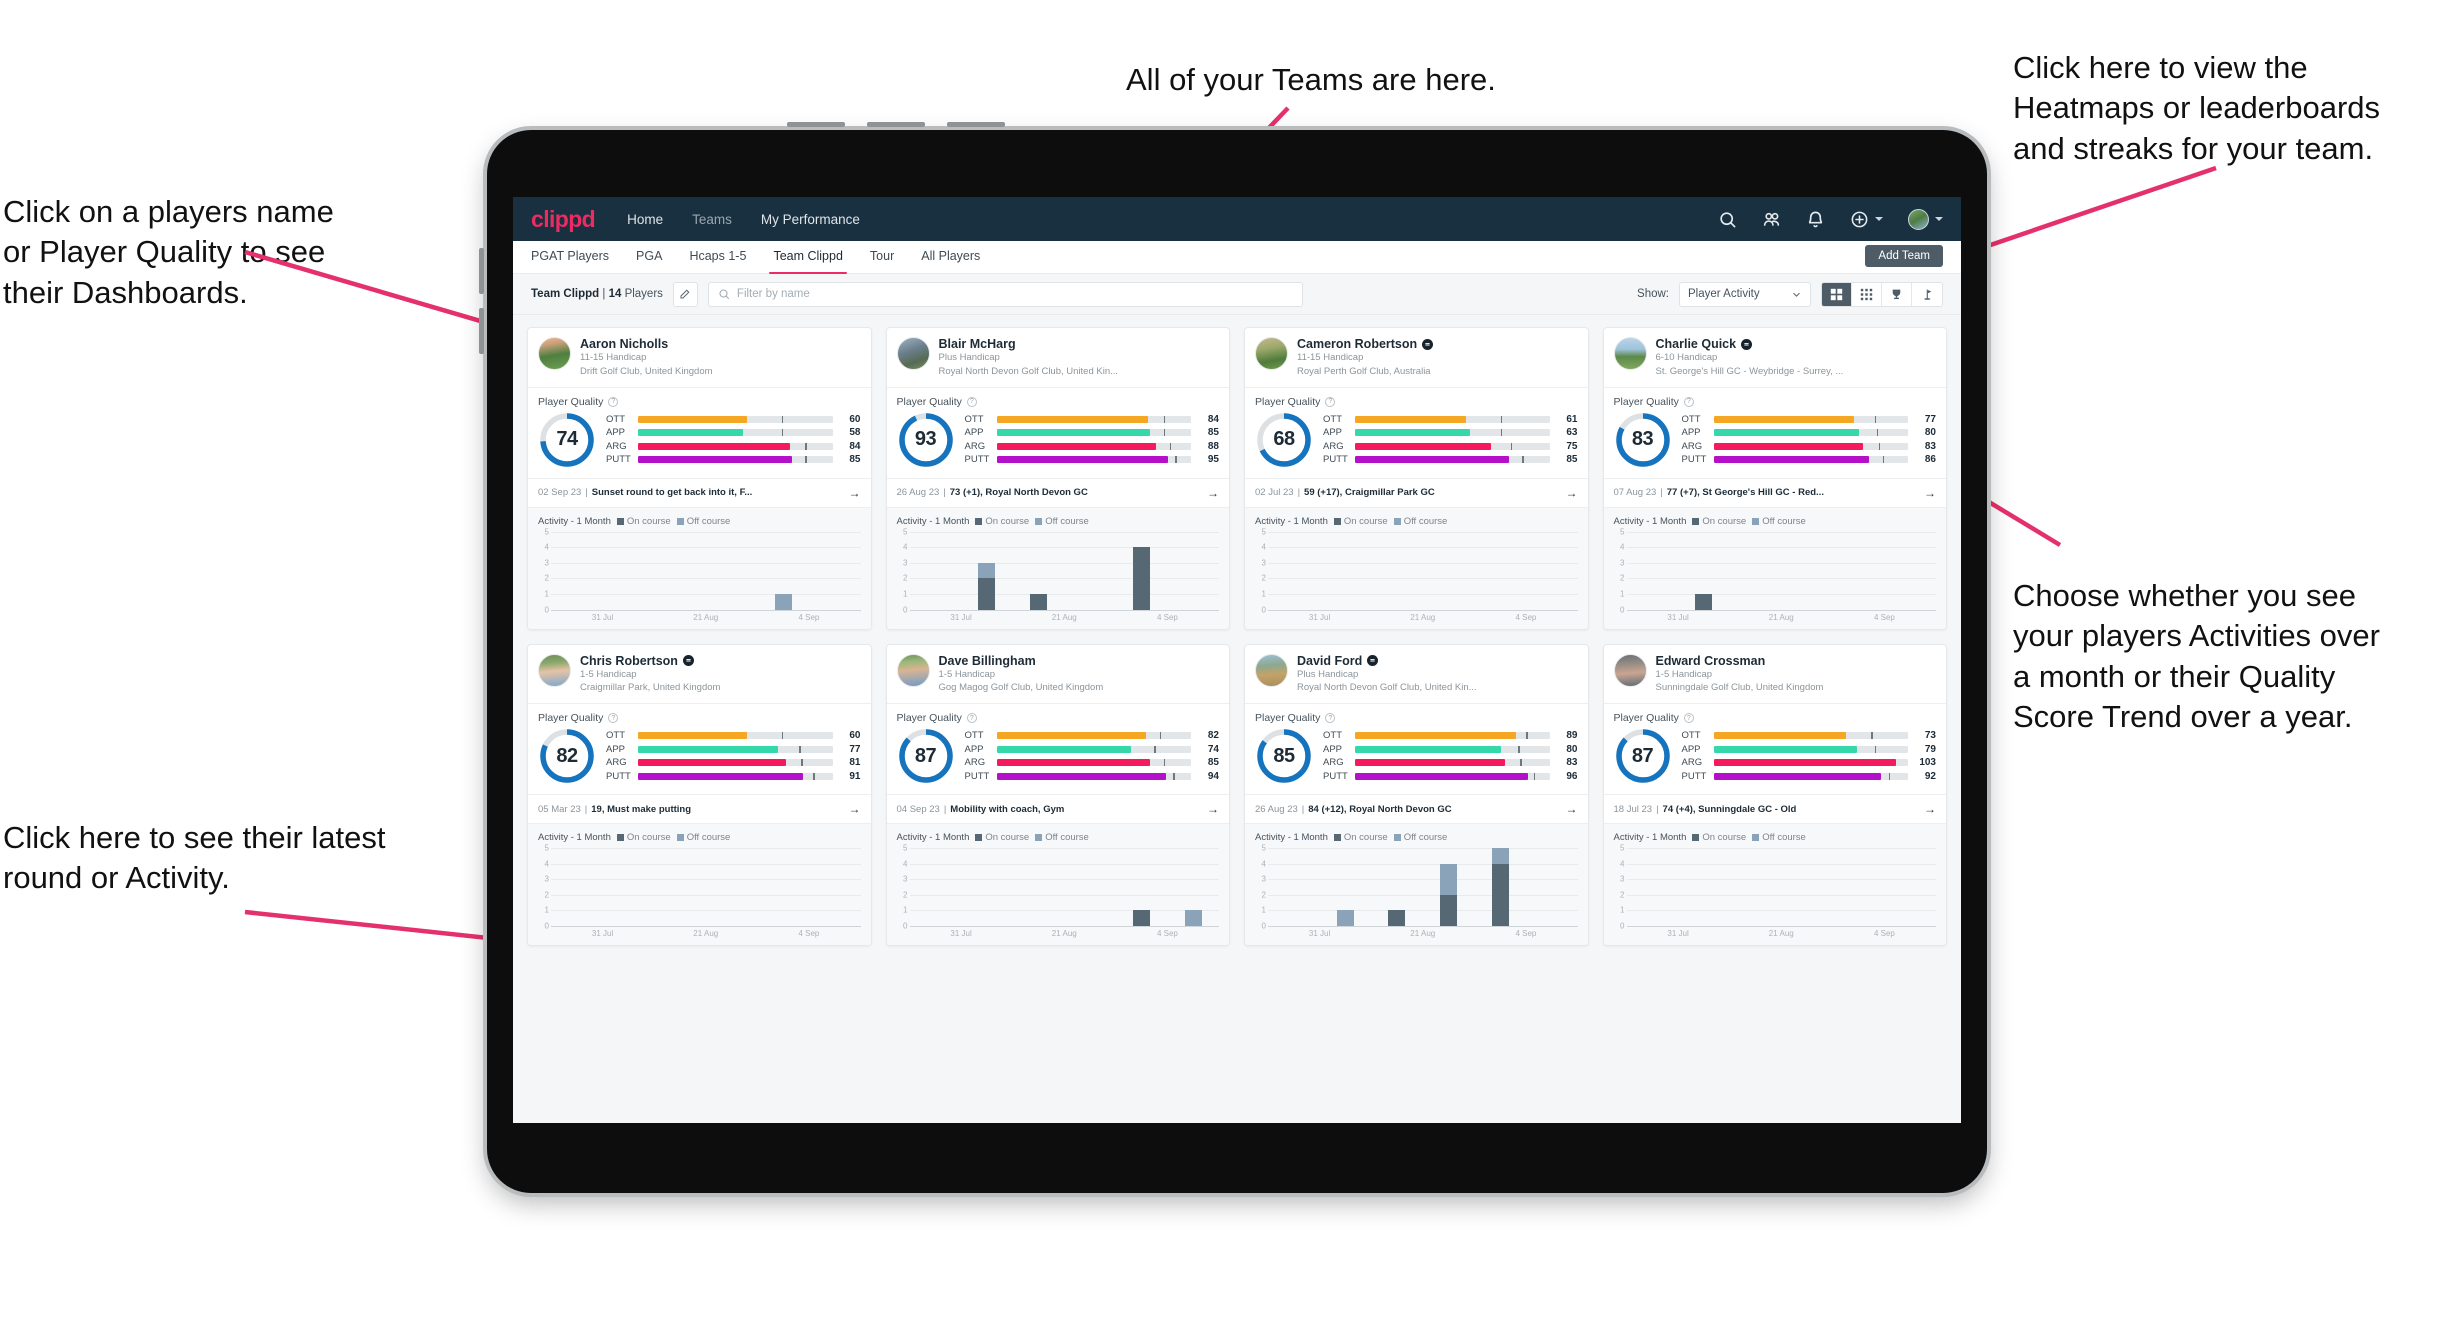 The width and height of the screenshot is (2452, 1319). I want to click on player-quality-section: Player Quality? 87 OTT 73 APP 79 ARG 103 PUTT 92, so click(1775, 749).